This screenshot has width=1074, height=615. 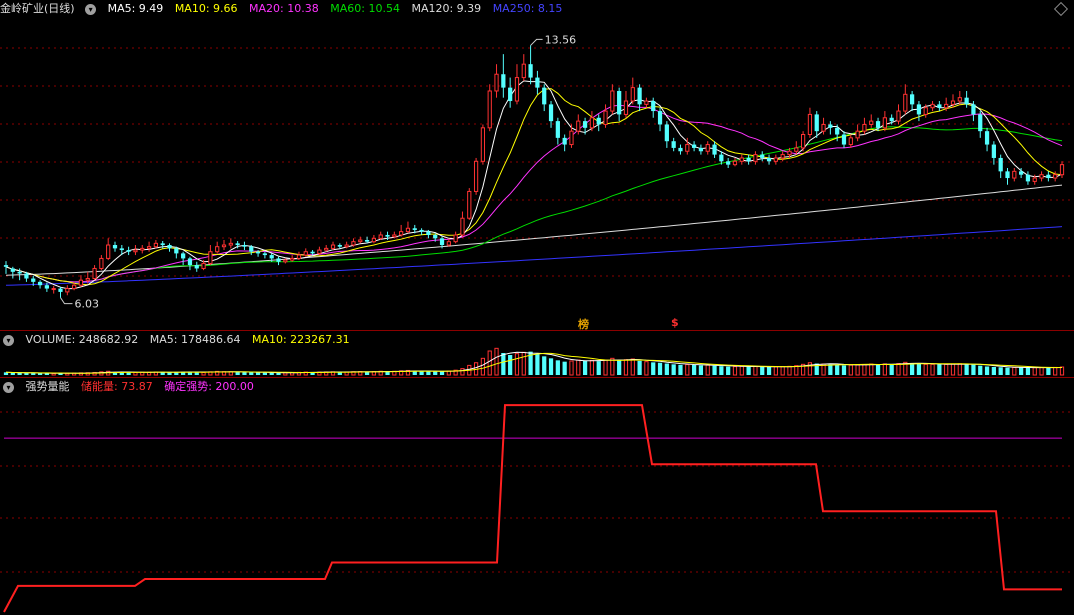 I want to click on ma120-line, so click(x=534, y=230).